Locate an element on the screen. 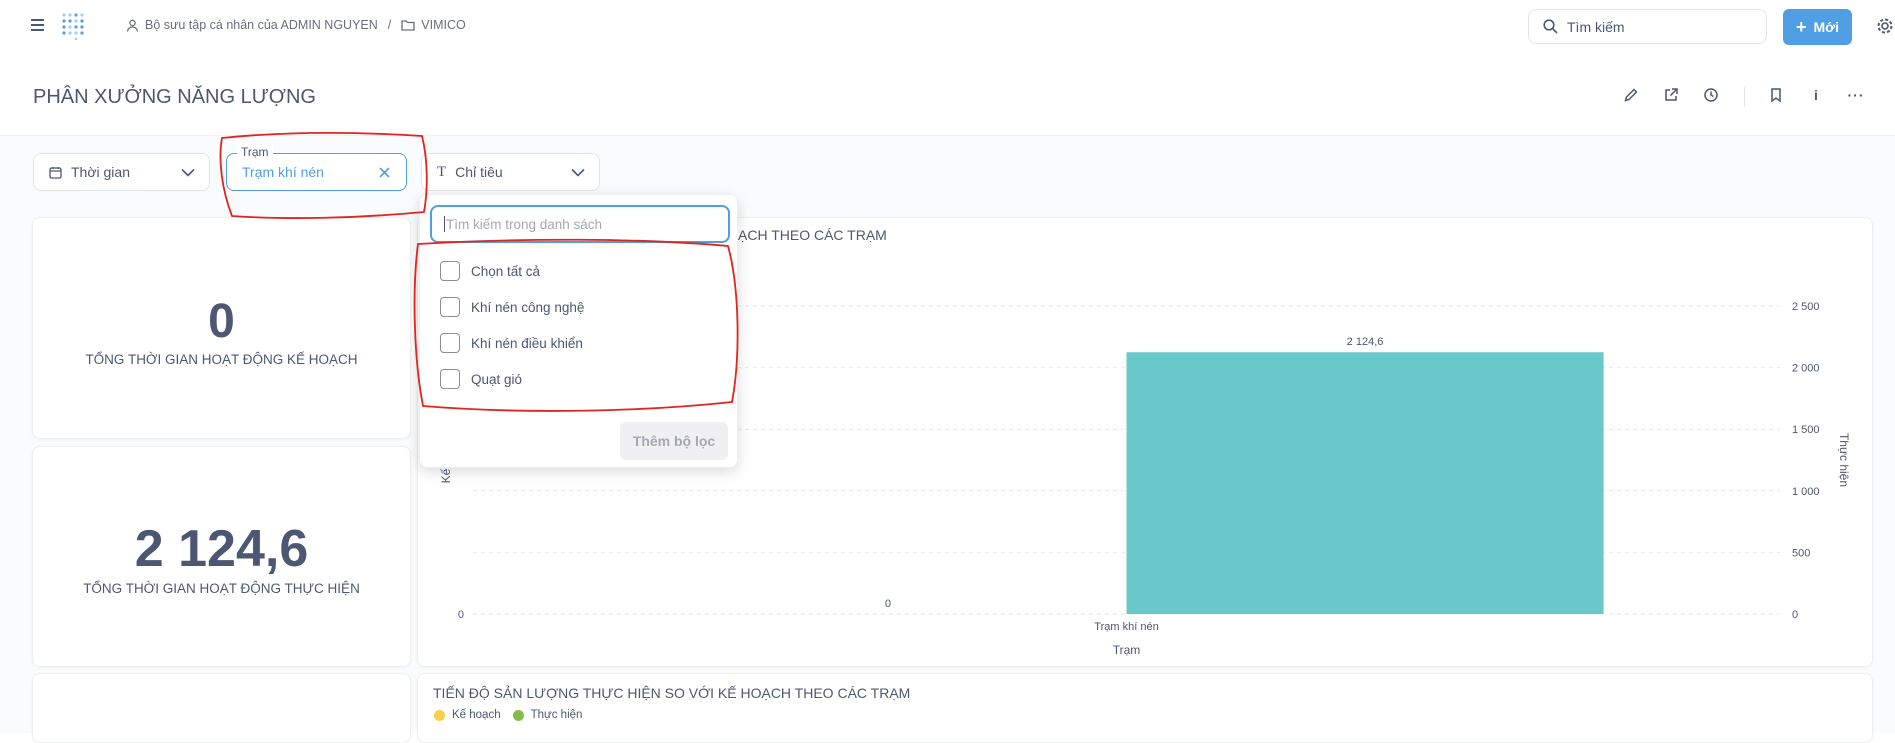  folder-icon is located at coordinates (408, 25).